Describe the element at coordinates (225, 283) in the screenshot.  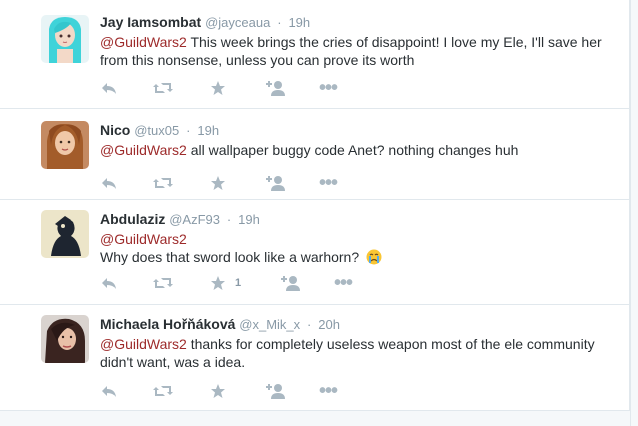
I see `favorite-button: 1` at that location.